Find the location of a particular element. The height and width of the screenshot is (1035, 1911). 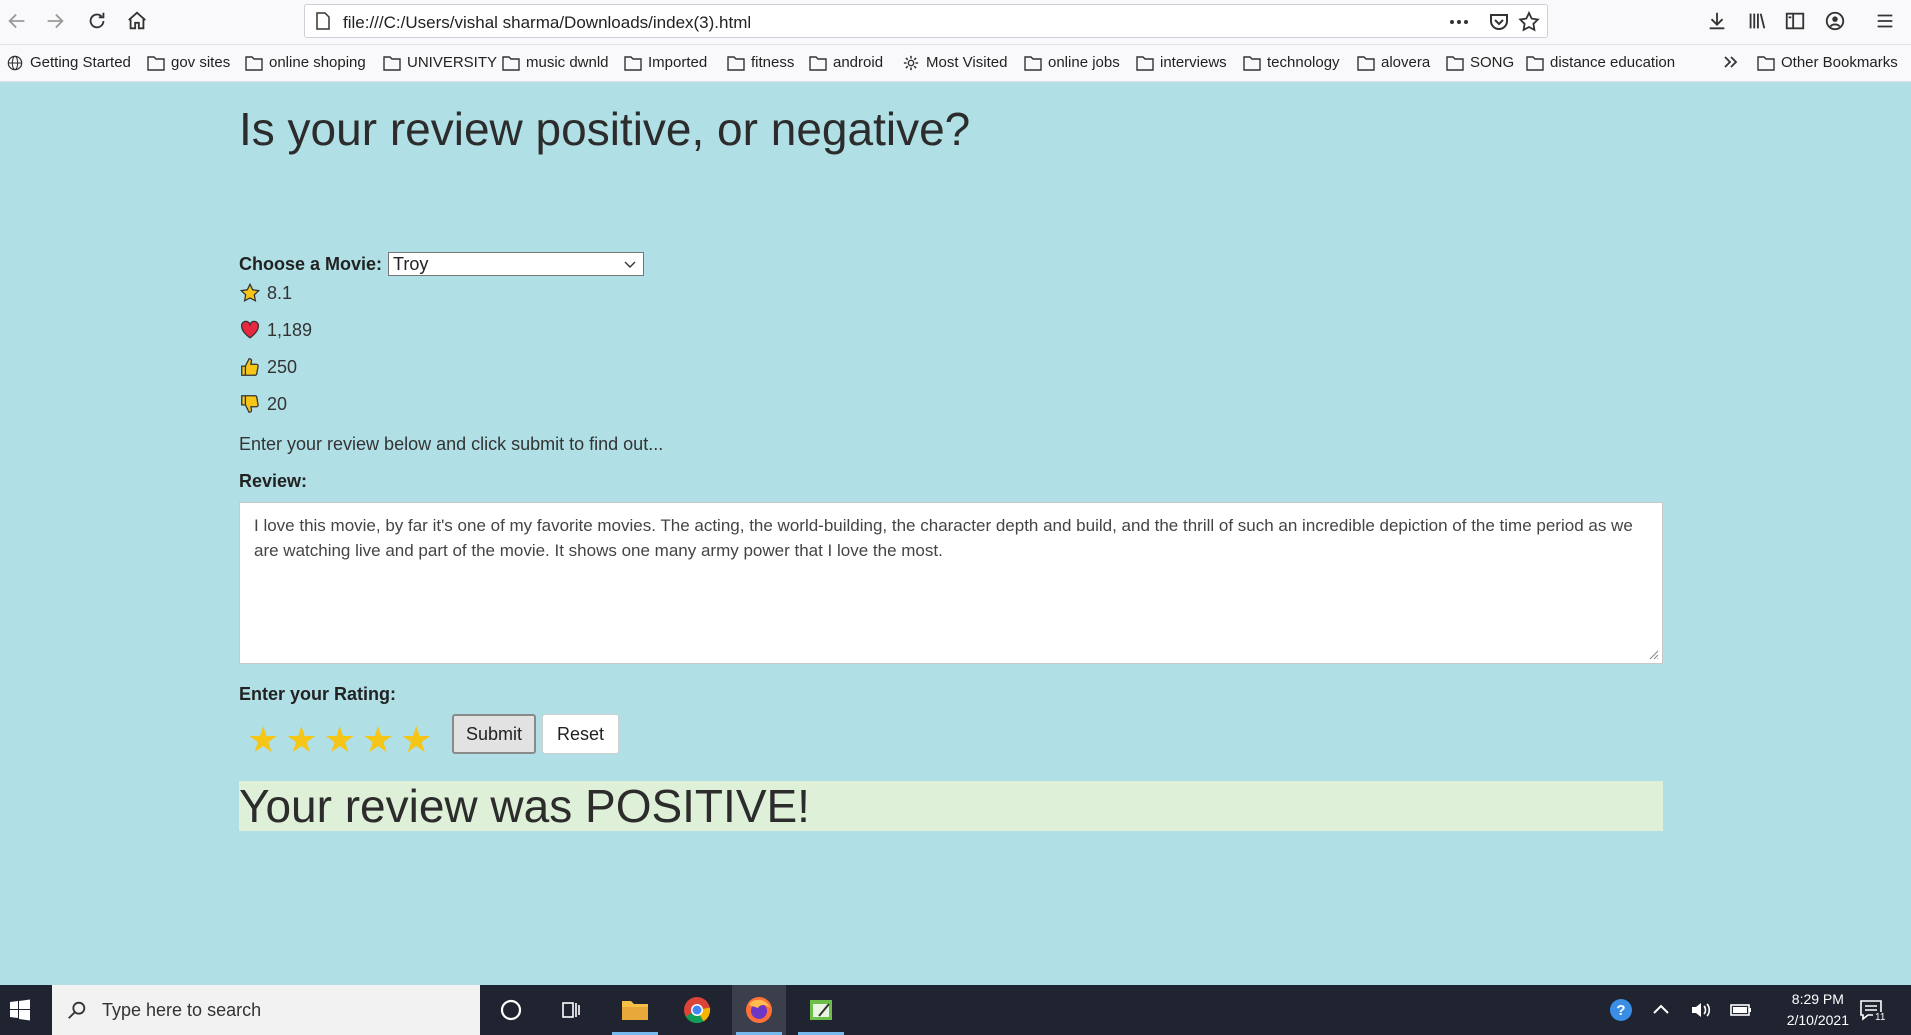

firefox-app is located at coordinates (759, 1010).